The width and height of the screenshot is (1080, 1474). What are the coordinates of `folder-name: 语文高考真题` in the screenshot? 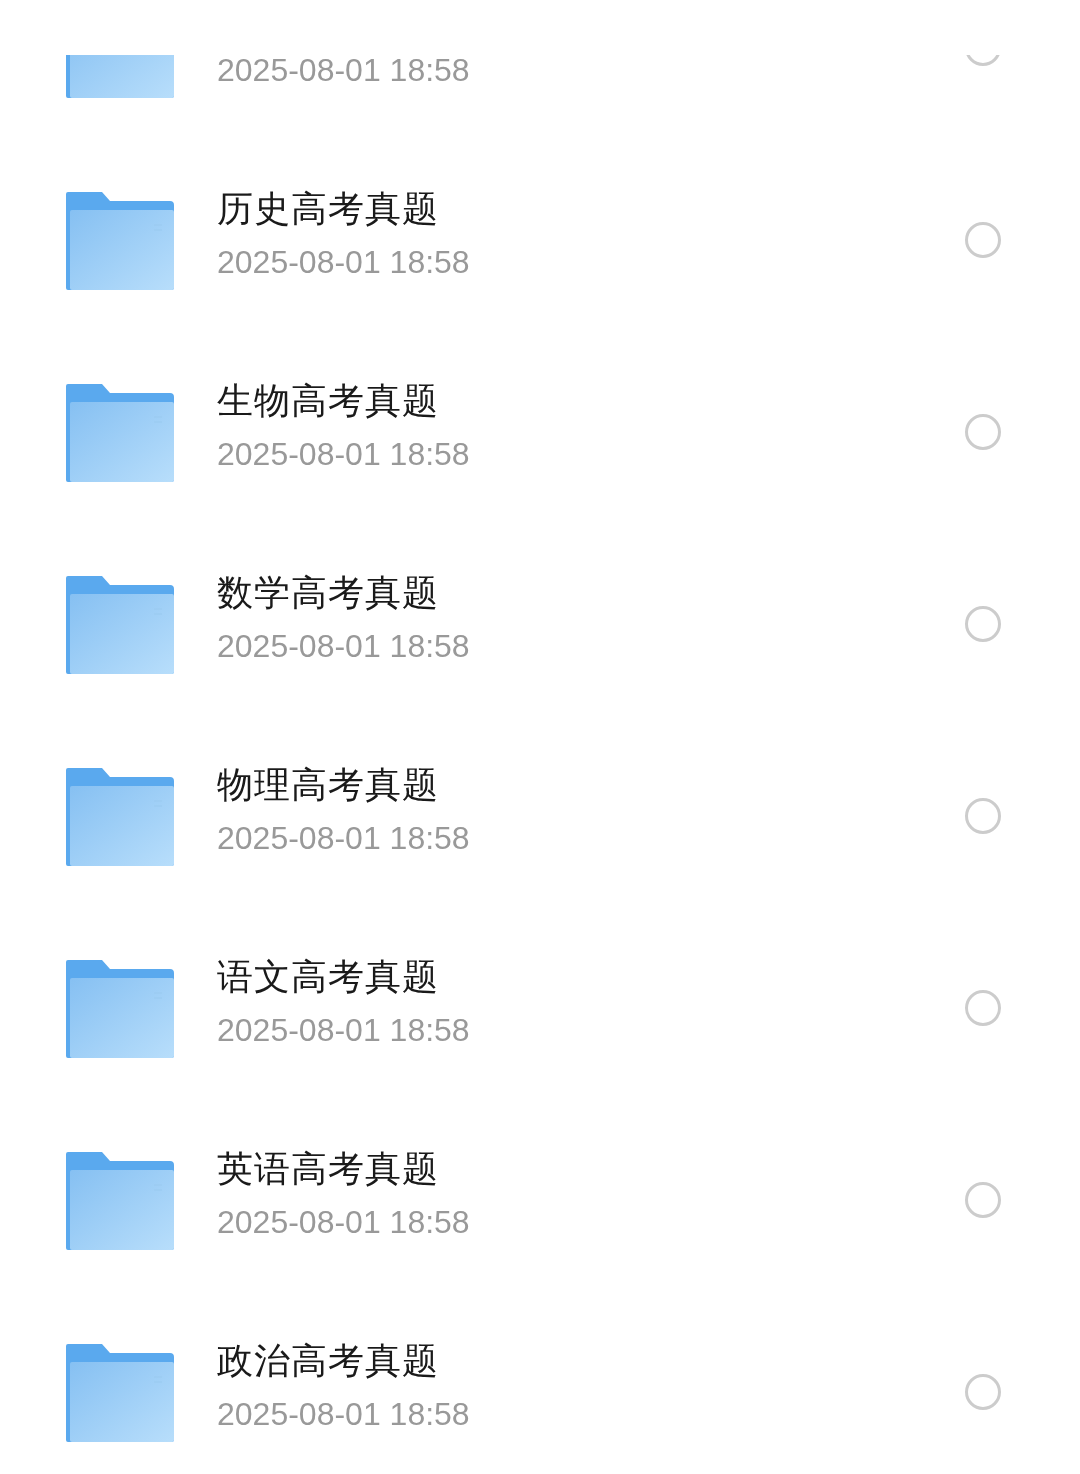 It's located at (328, 977).